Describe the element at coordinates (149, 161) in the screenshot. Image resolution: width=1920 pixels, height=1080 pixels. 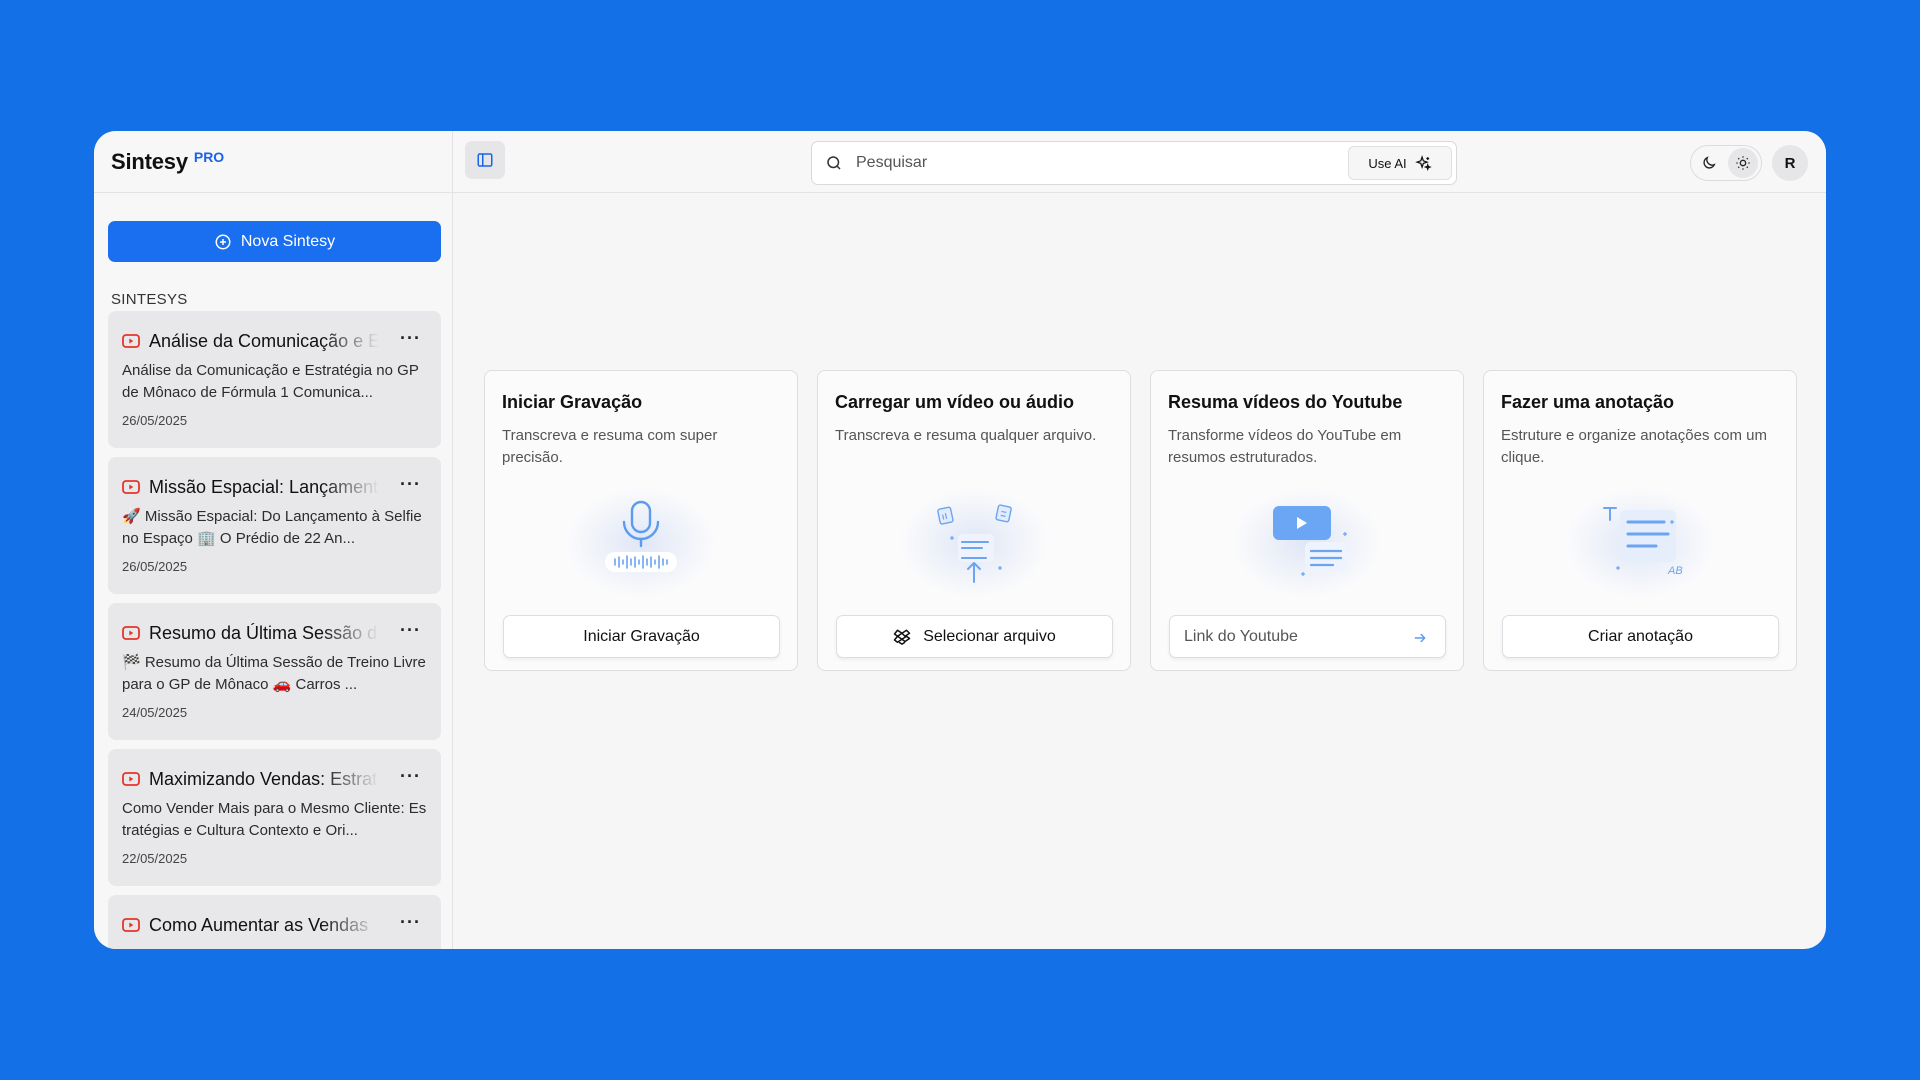
I see `brand-name: Sintesy` at that location.